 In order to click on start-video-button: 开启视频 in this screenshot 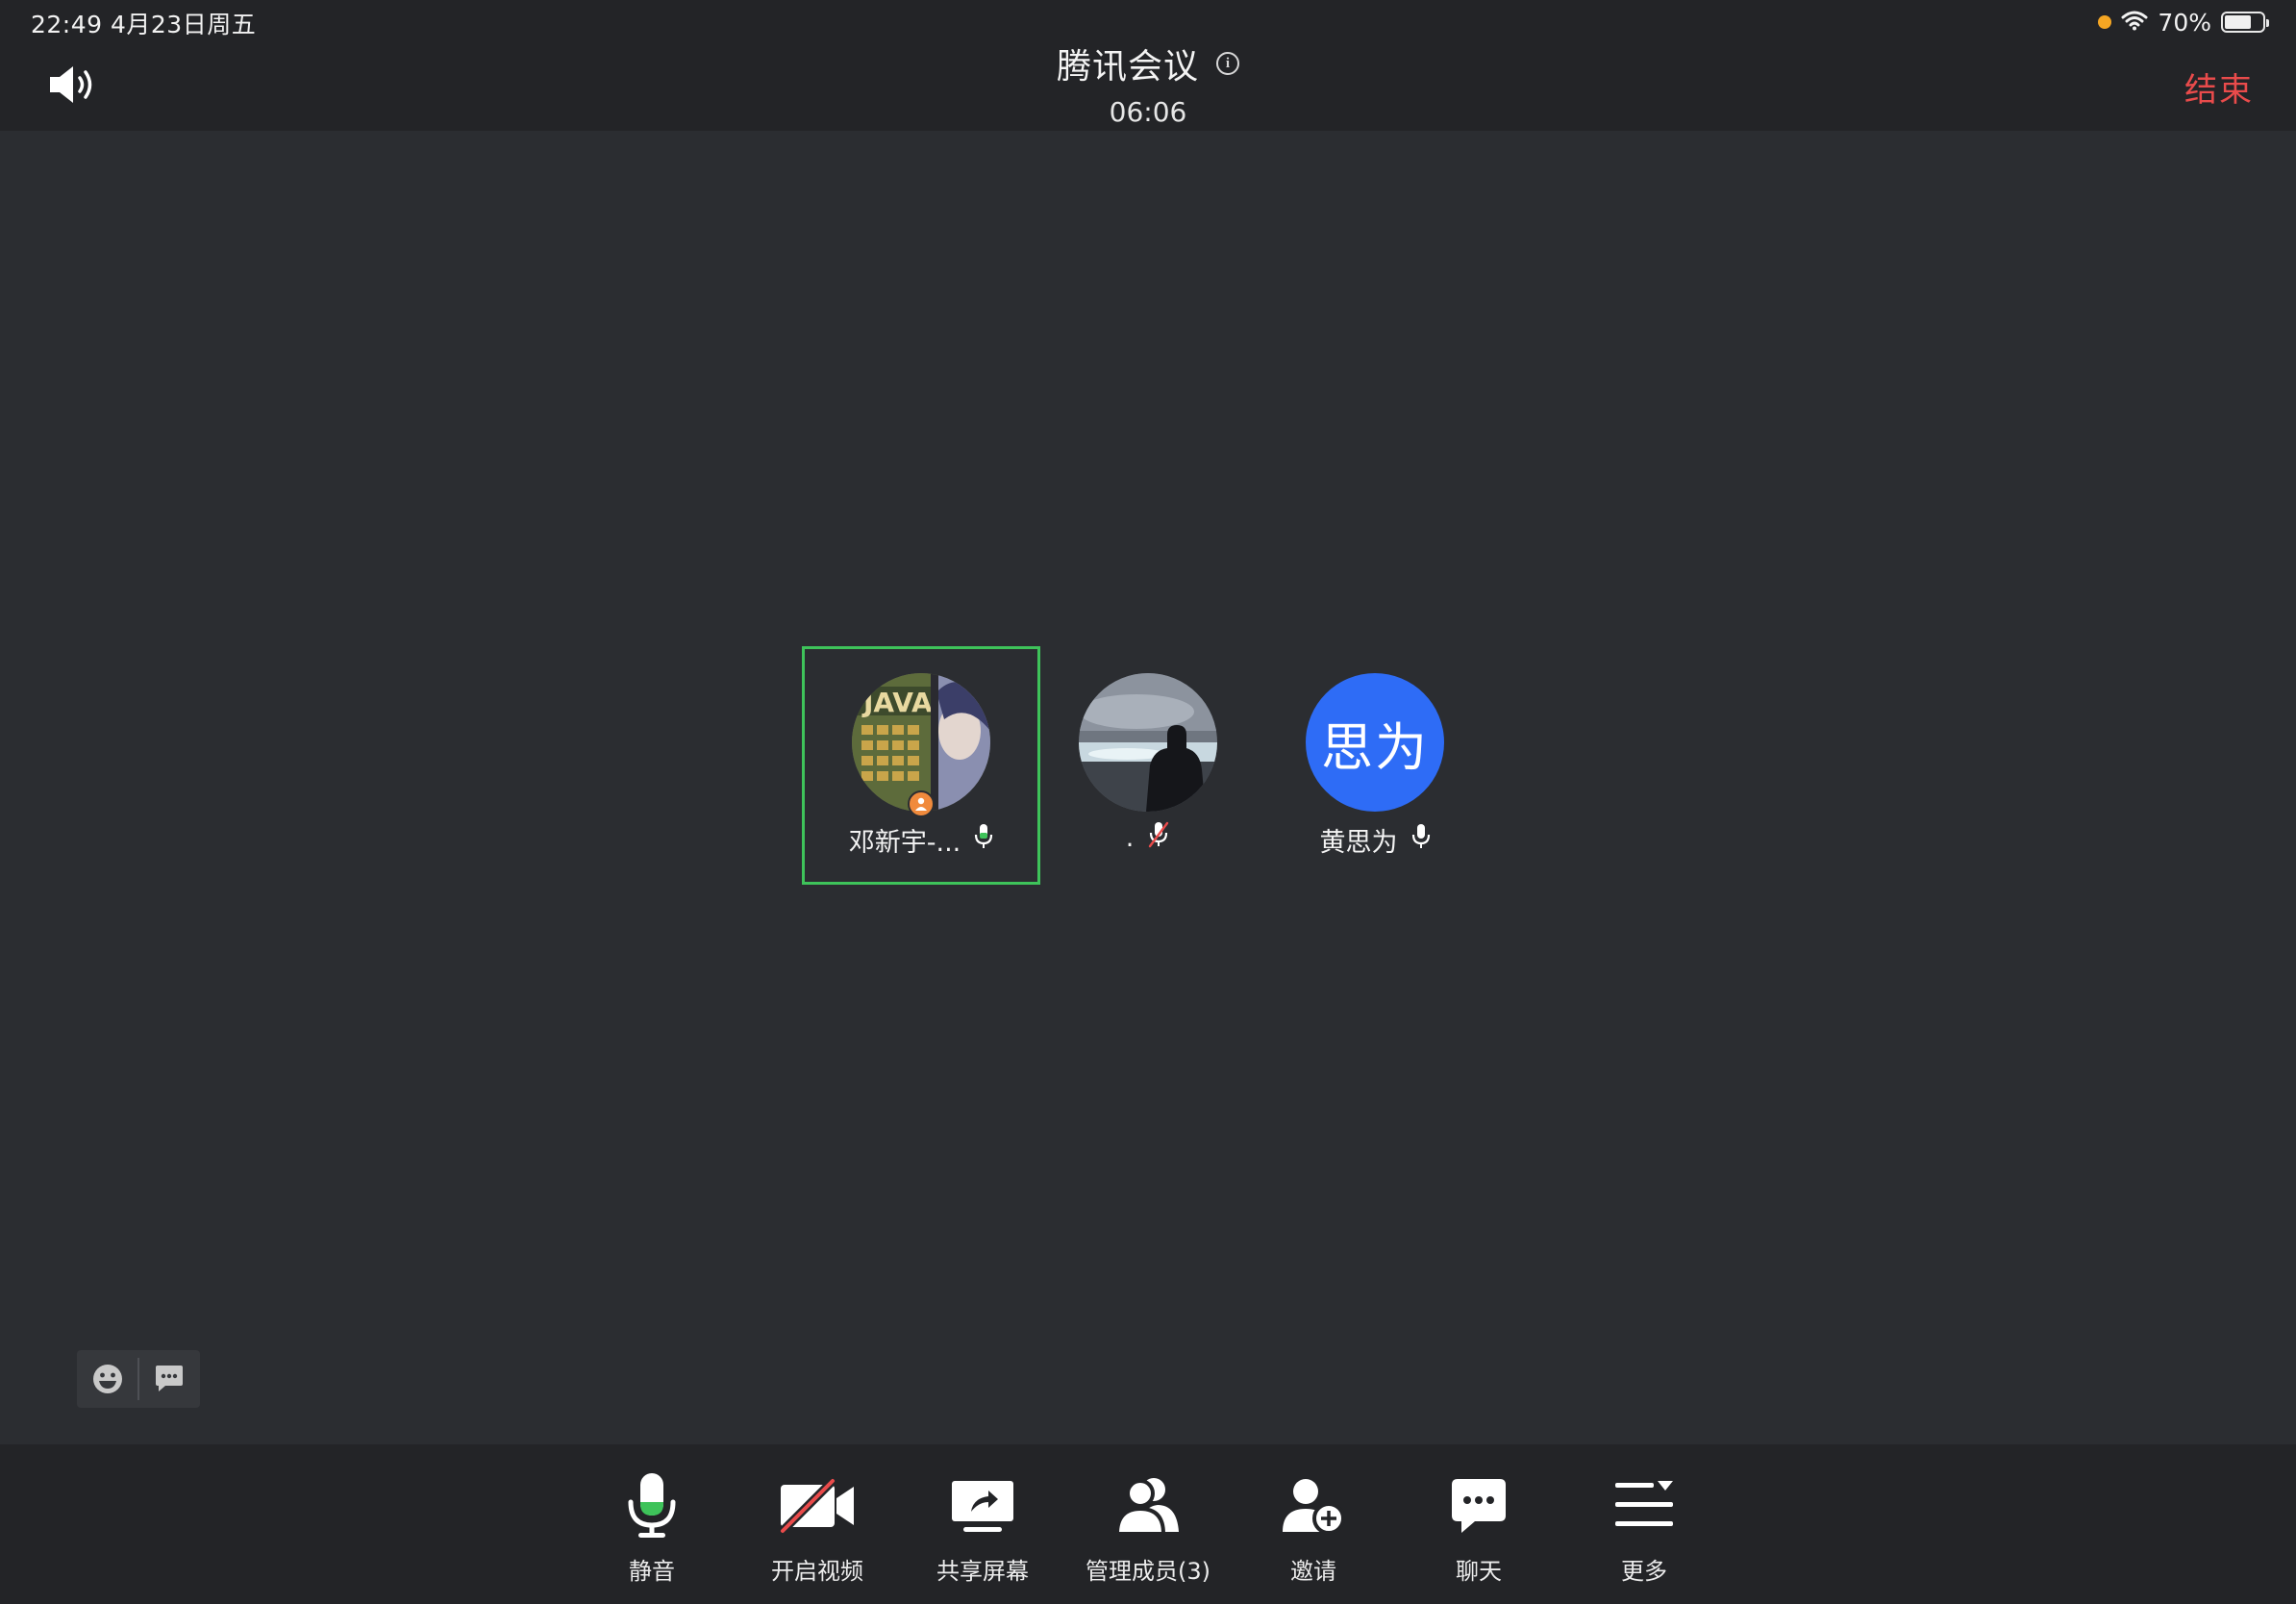, I will do `click(817, 1529)`.